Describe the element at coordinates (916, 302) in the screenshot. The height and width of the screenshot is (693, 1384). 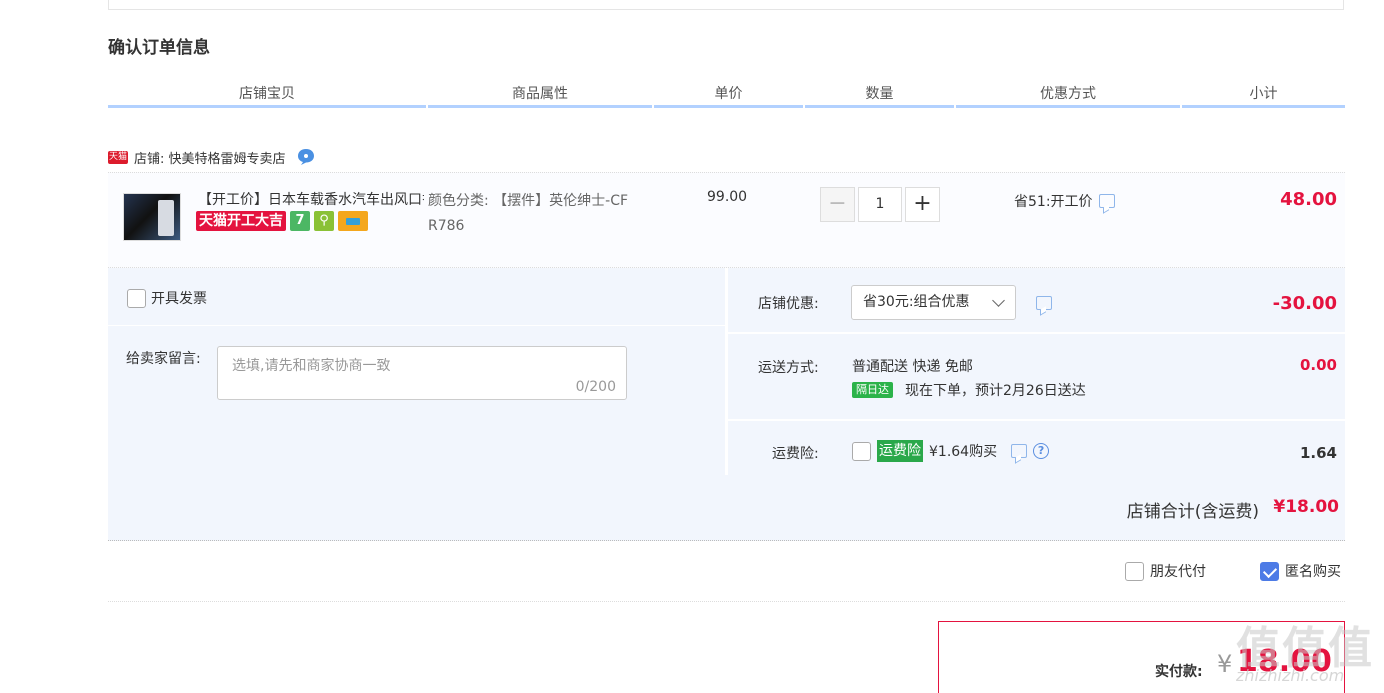
I see `shop-discount-selected: 省30元:组合优惠` at that location.